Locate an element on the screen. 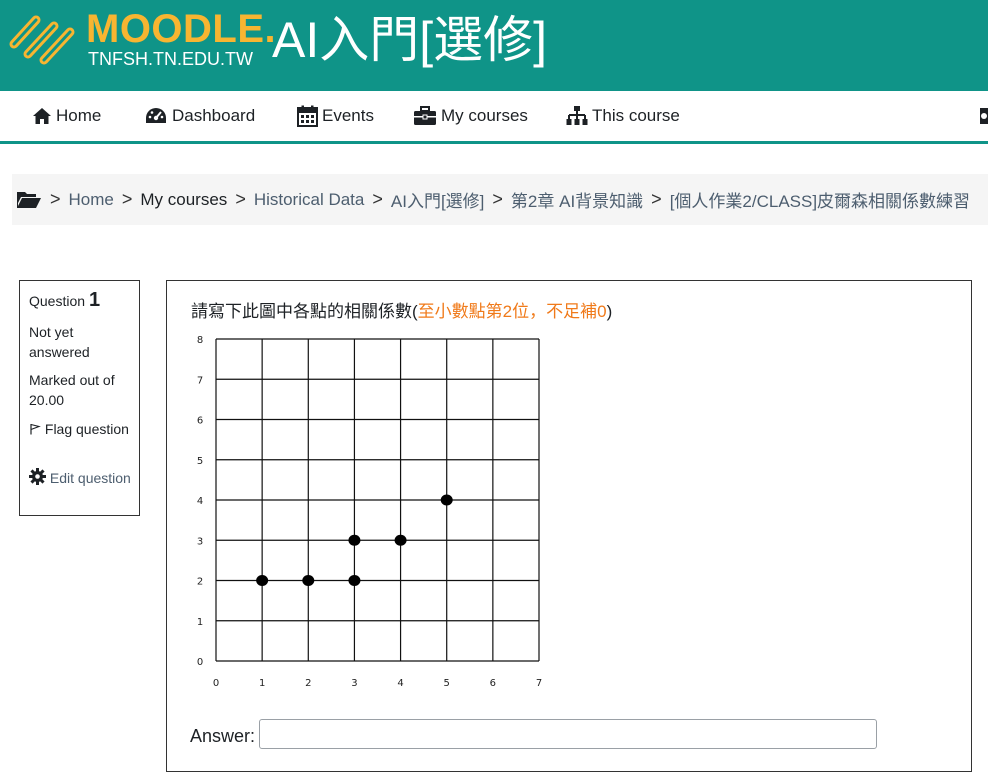  x-tick-label: 2 is located at coordinates (308, 683).